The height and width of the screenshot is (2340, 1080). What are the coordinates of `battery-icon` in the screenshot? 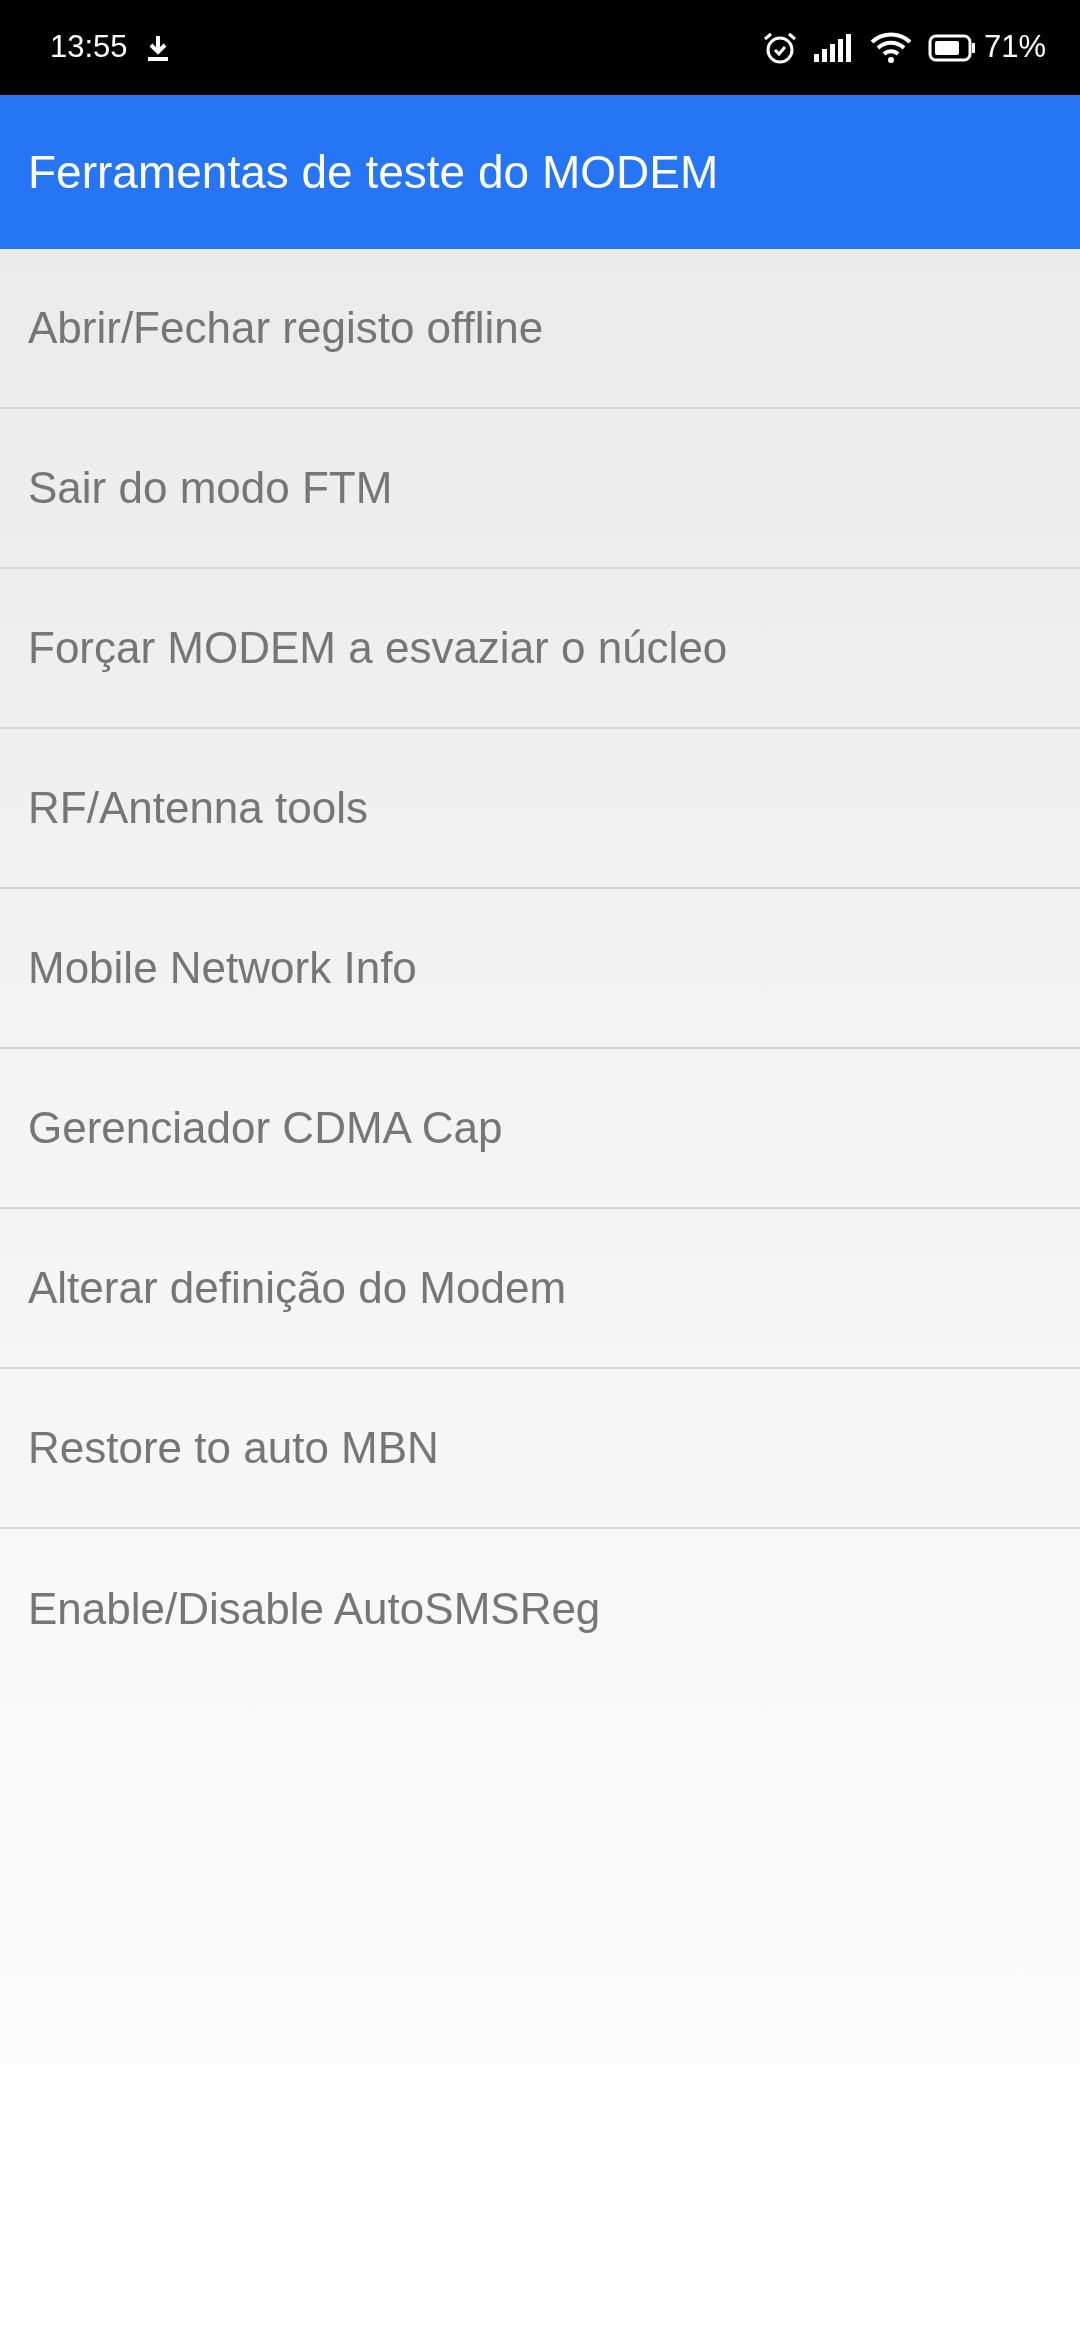 It's located at (951, 47).